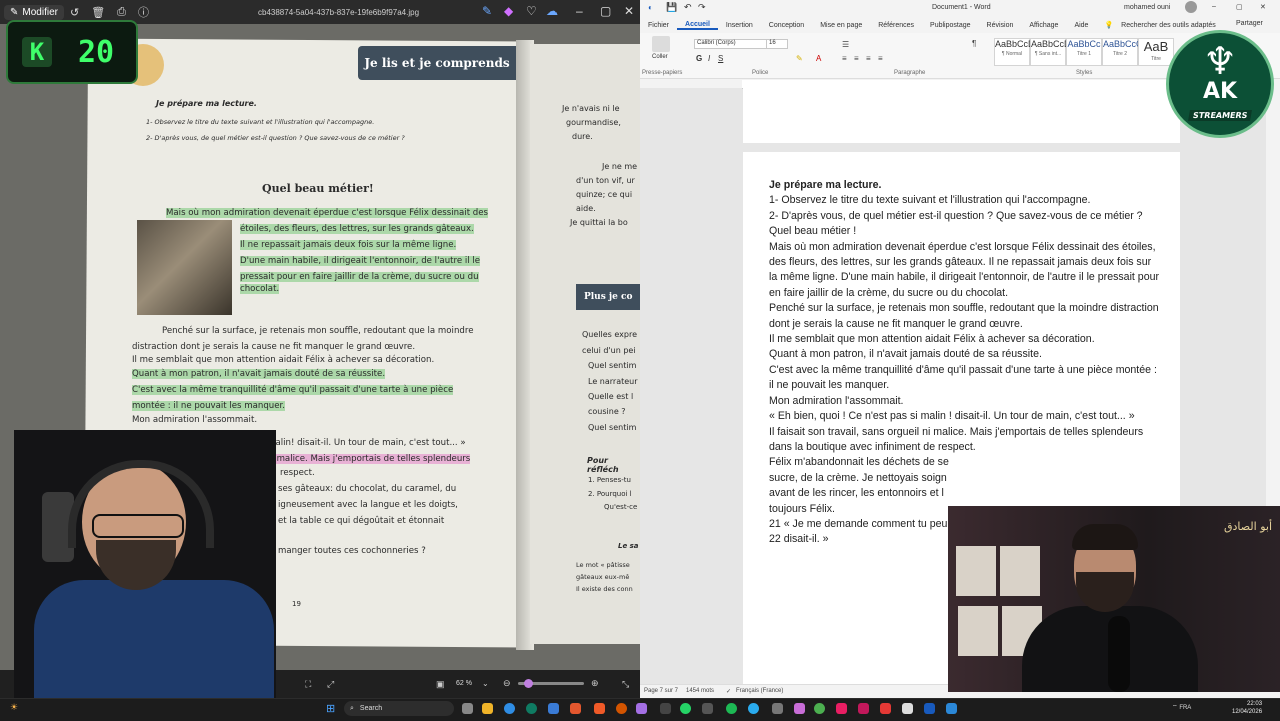 The width and height of the screenshot is (1280, 721). I want to click on bullets-icon: ☰, so click(845, 44).